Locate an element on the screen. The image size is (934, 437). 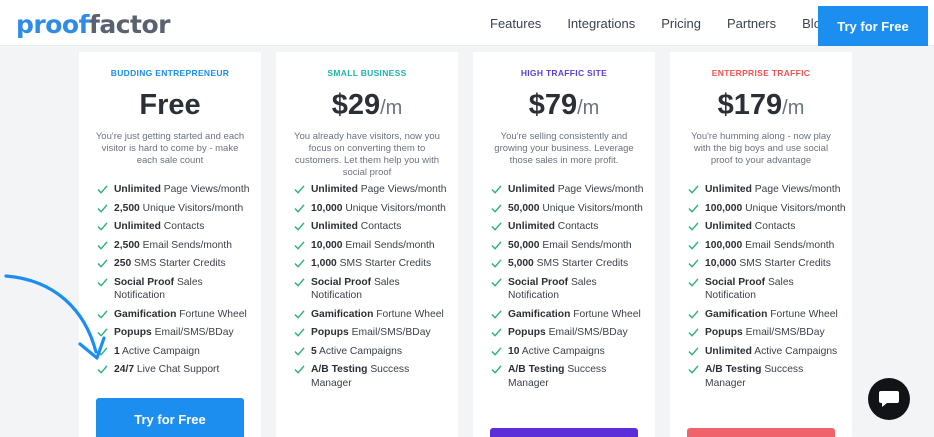
chat-button is located at coordinates (889, 399).